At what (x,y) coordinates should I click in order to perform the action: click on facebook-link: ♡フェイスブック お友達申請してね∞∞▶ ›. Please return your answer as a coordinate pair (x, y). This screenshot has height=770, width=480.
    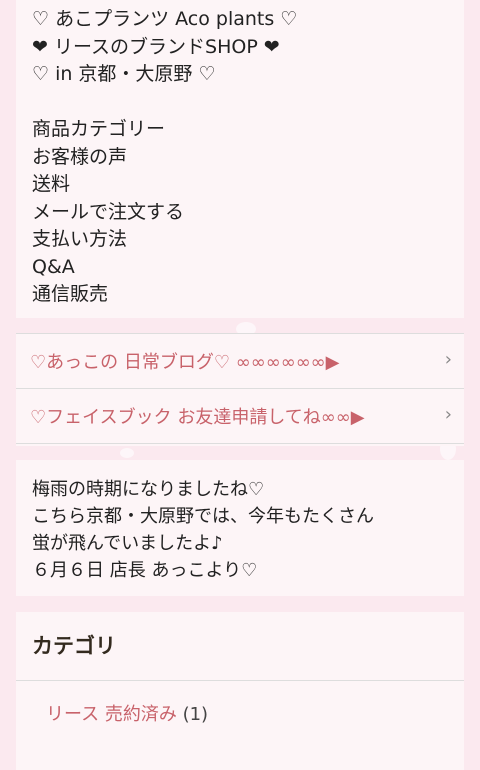
    Looking at the image, I should click on (240, 416).